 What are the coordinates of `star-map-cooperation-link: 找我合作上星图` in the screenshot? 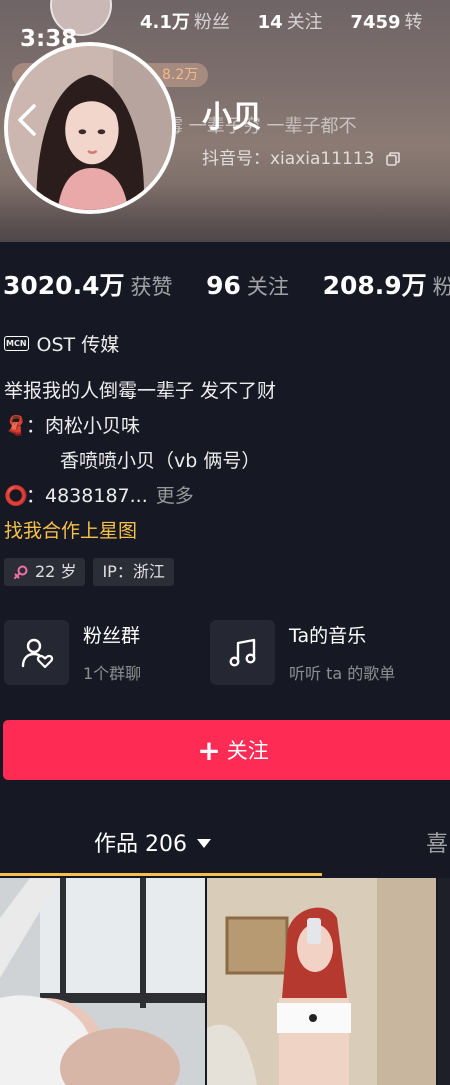 It's located at (70, 529).